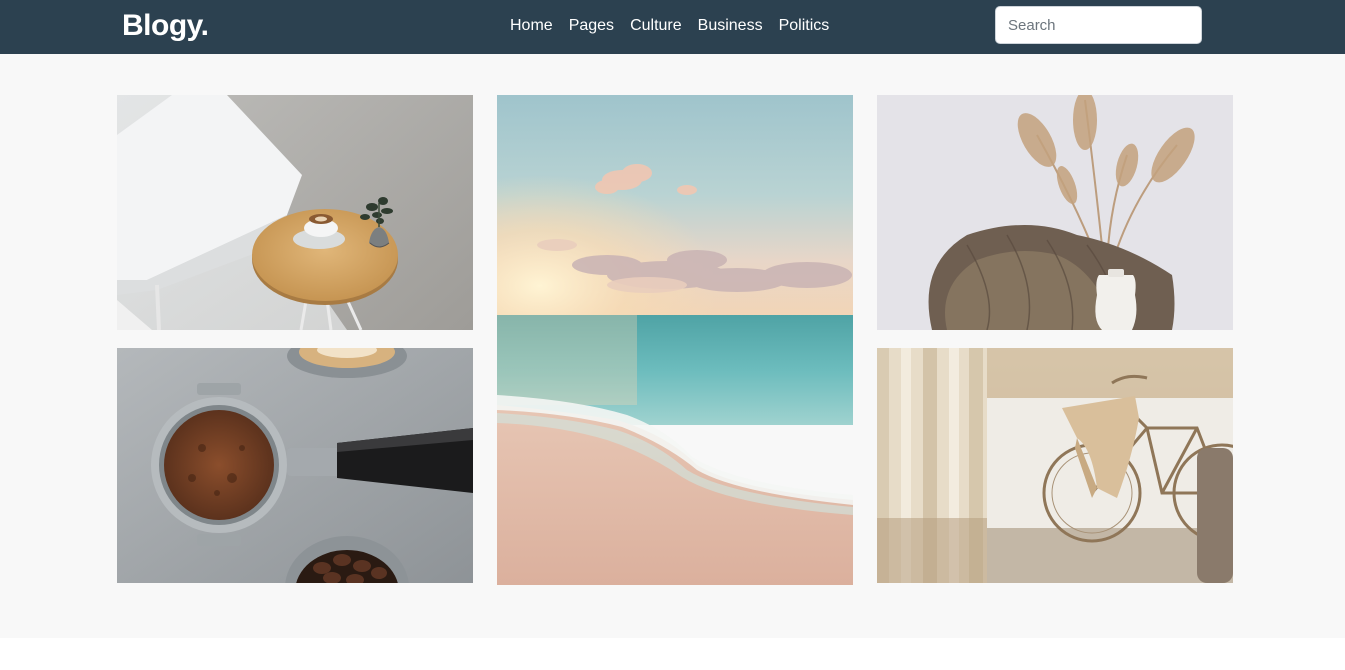 This screenshot has width=1345, height=670. Describe the element at coordinates (591, 26) in the screenshot. I see `nav-link-pages: Pages` at that location.